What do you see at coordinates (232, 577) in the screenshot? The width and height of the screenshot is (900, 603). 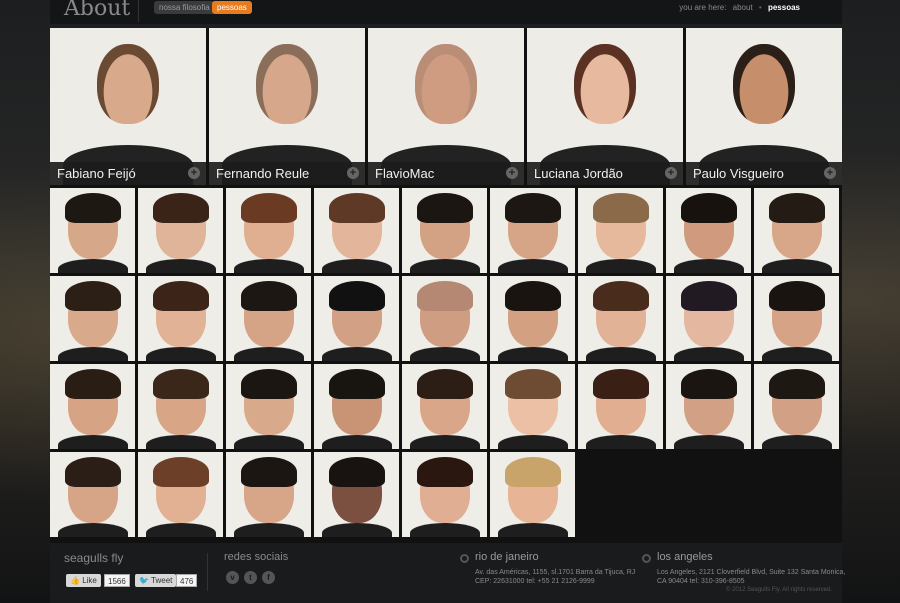 I see `vimeo-icon: v` at bounding box center [232, 577].